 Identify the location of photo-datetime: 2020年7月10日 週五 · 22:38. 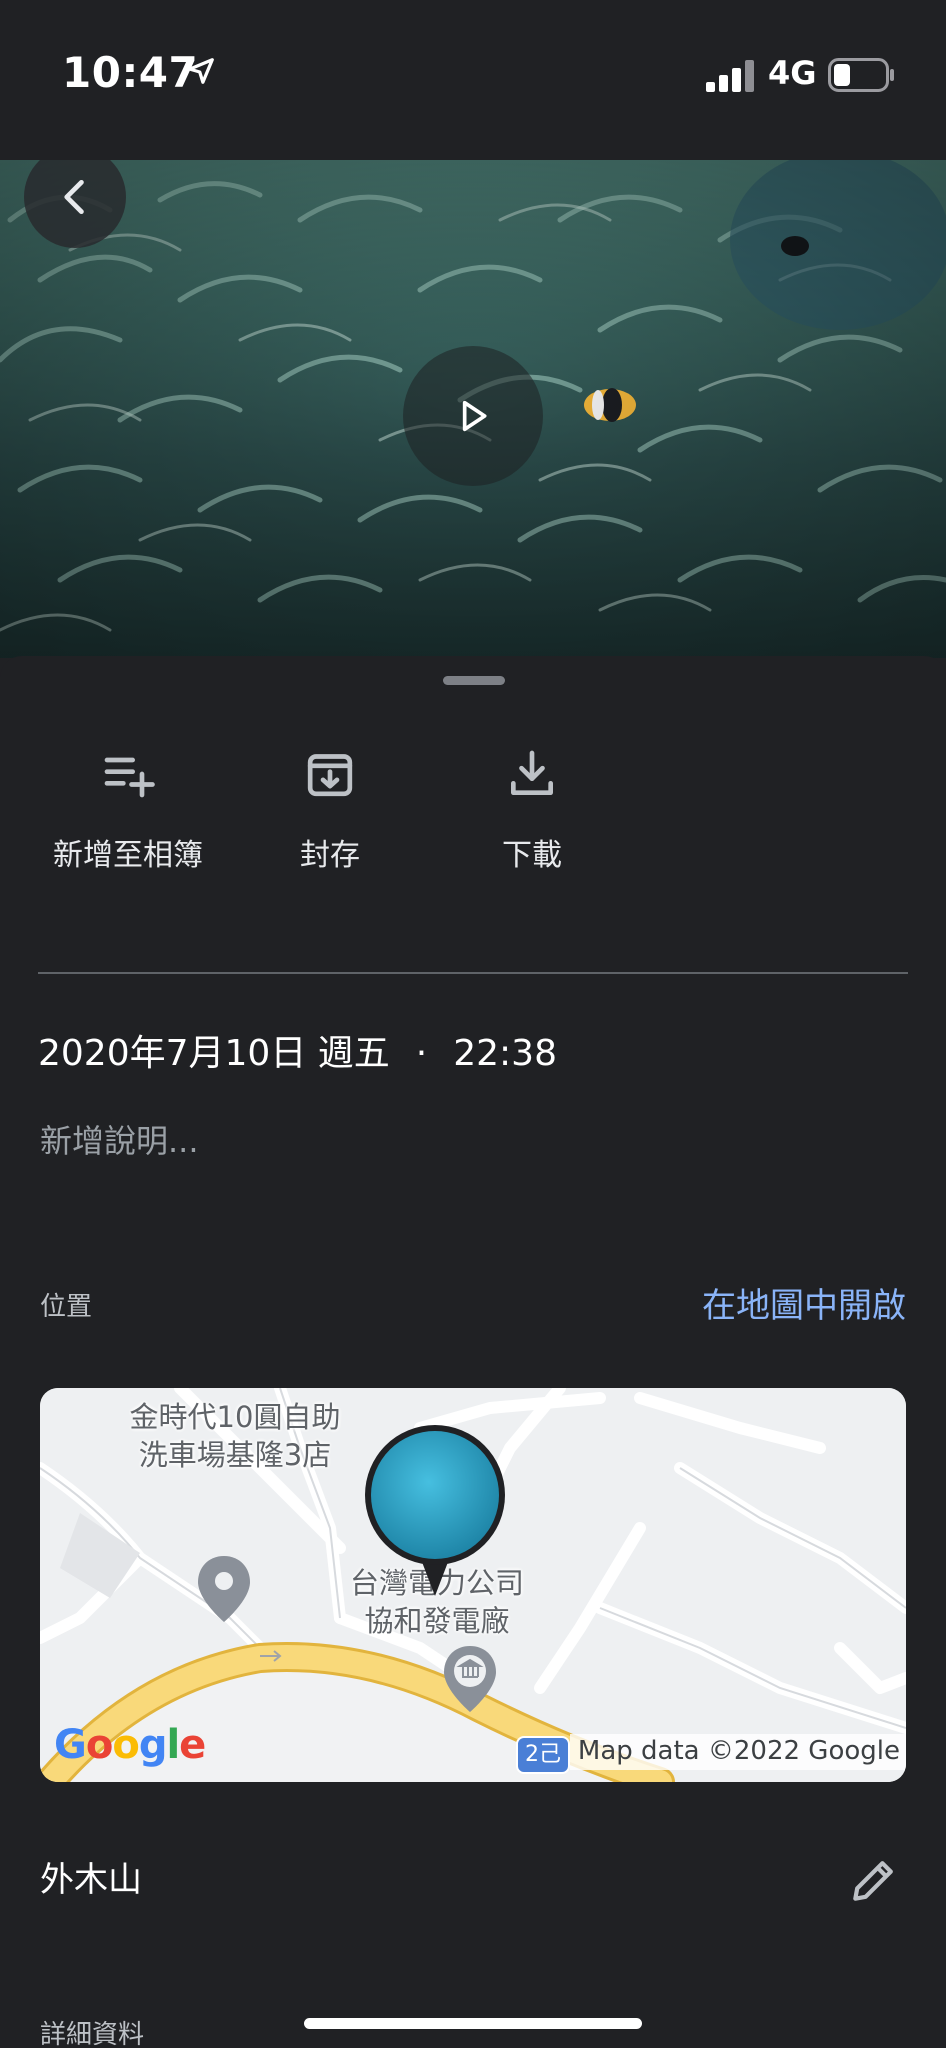
(297, 1050).